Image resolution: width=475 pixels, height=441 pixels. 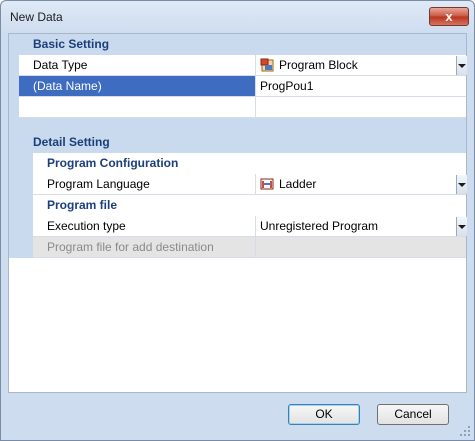 What do you see at coordinates (361, 86) in the screenshot?
I see `data-name-input: ProgPou1` at bounding box center [361, 86].